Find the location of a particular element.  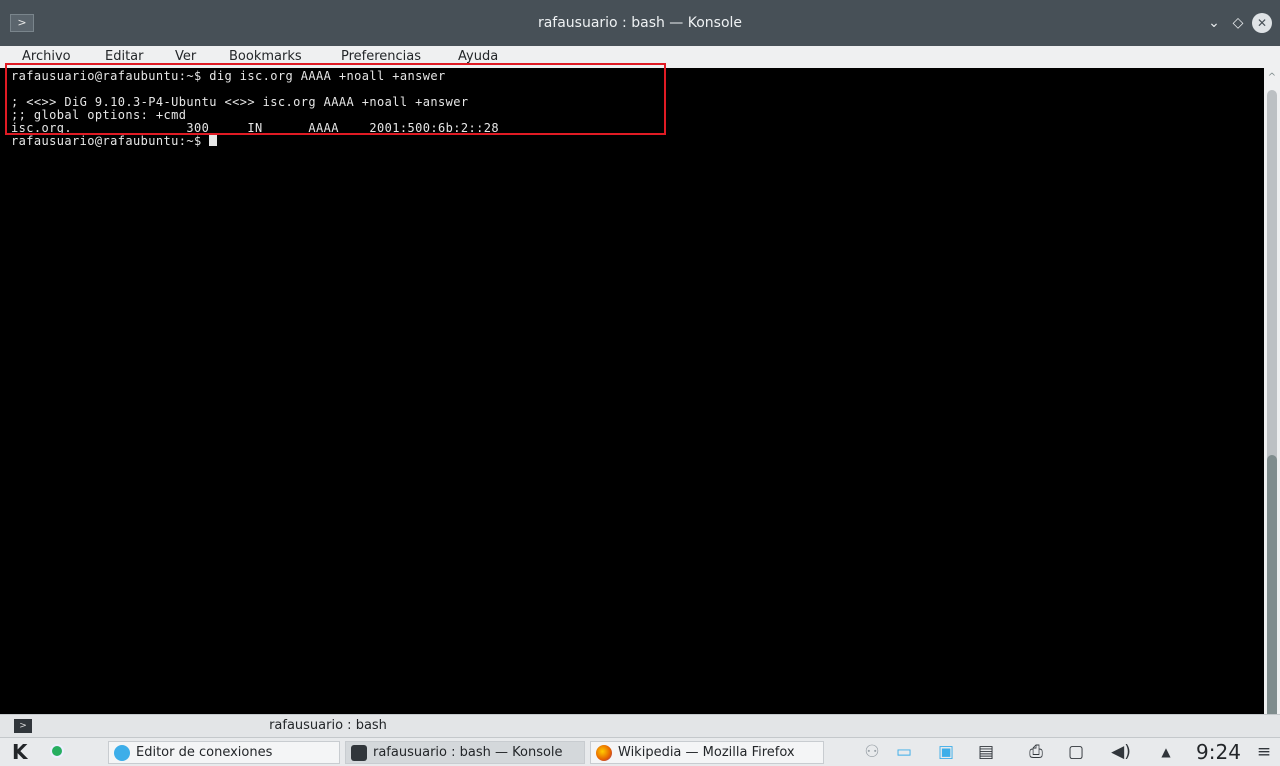

task-label: rafausuario : bash — Konsole is located at coordinates (468, 752).